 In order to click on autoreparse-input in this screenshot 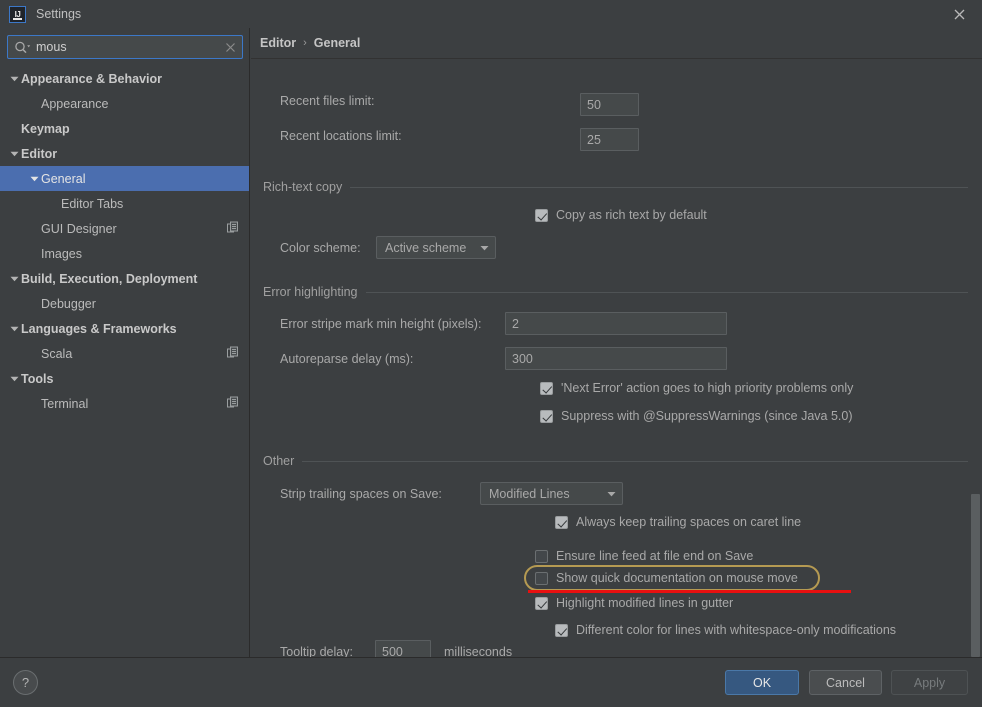, I will do `click(616, 358)`.